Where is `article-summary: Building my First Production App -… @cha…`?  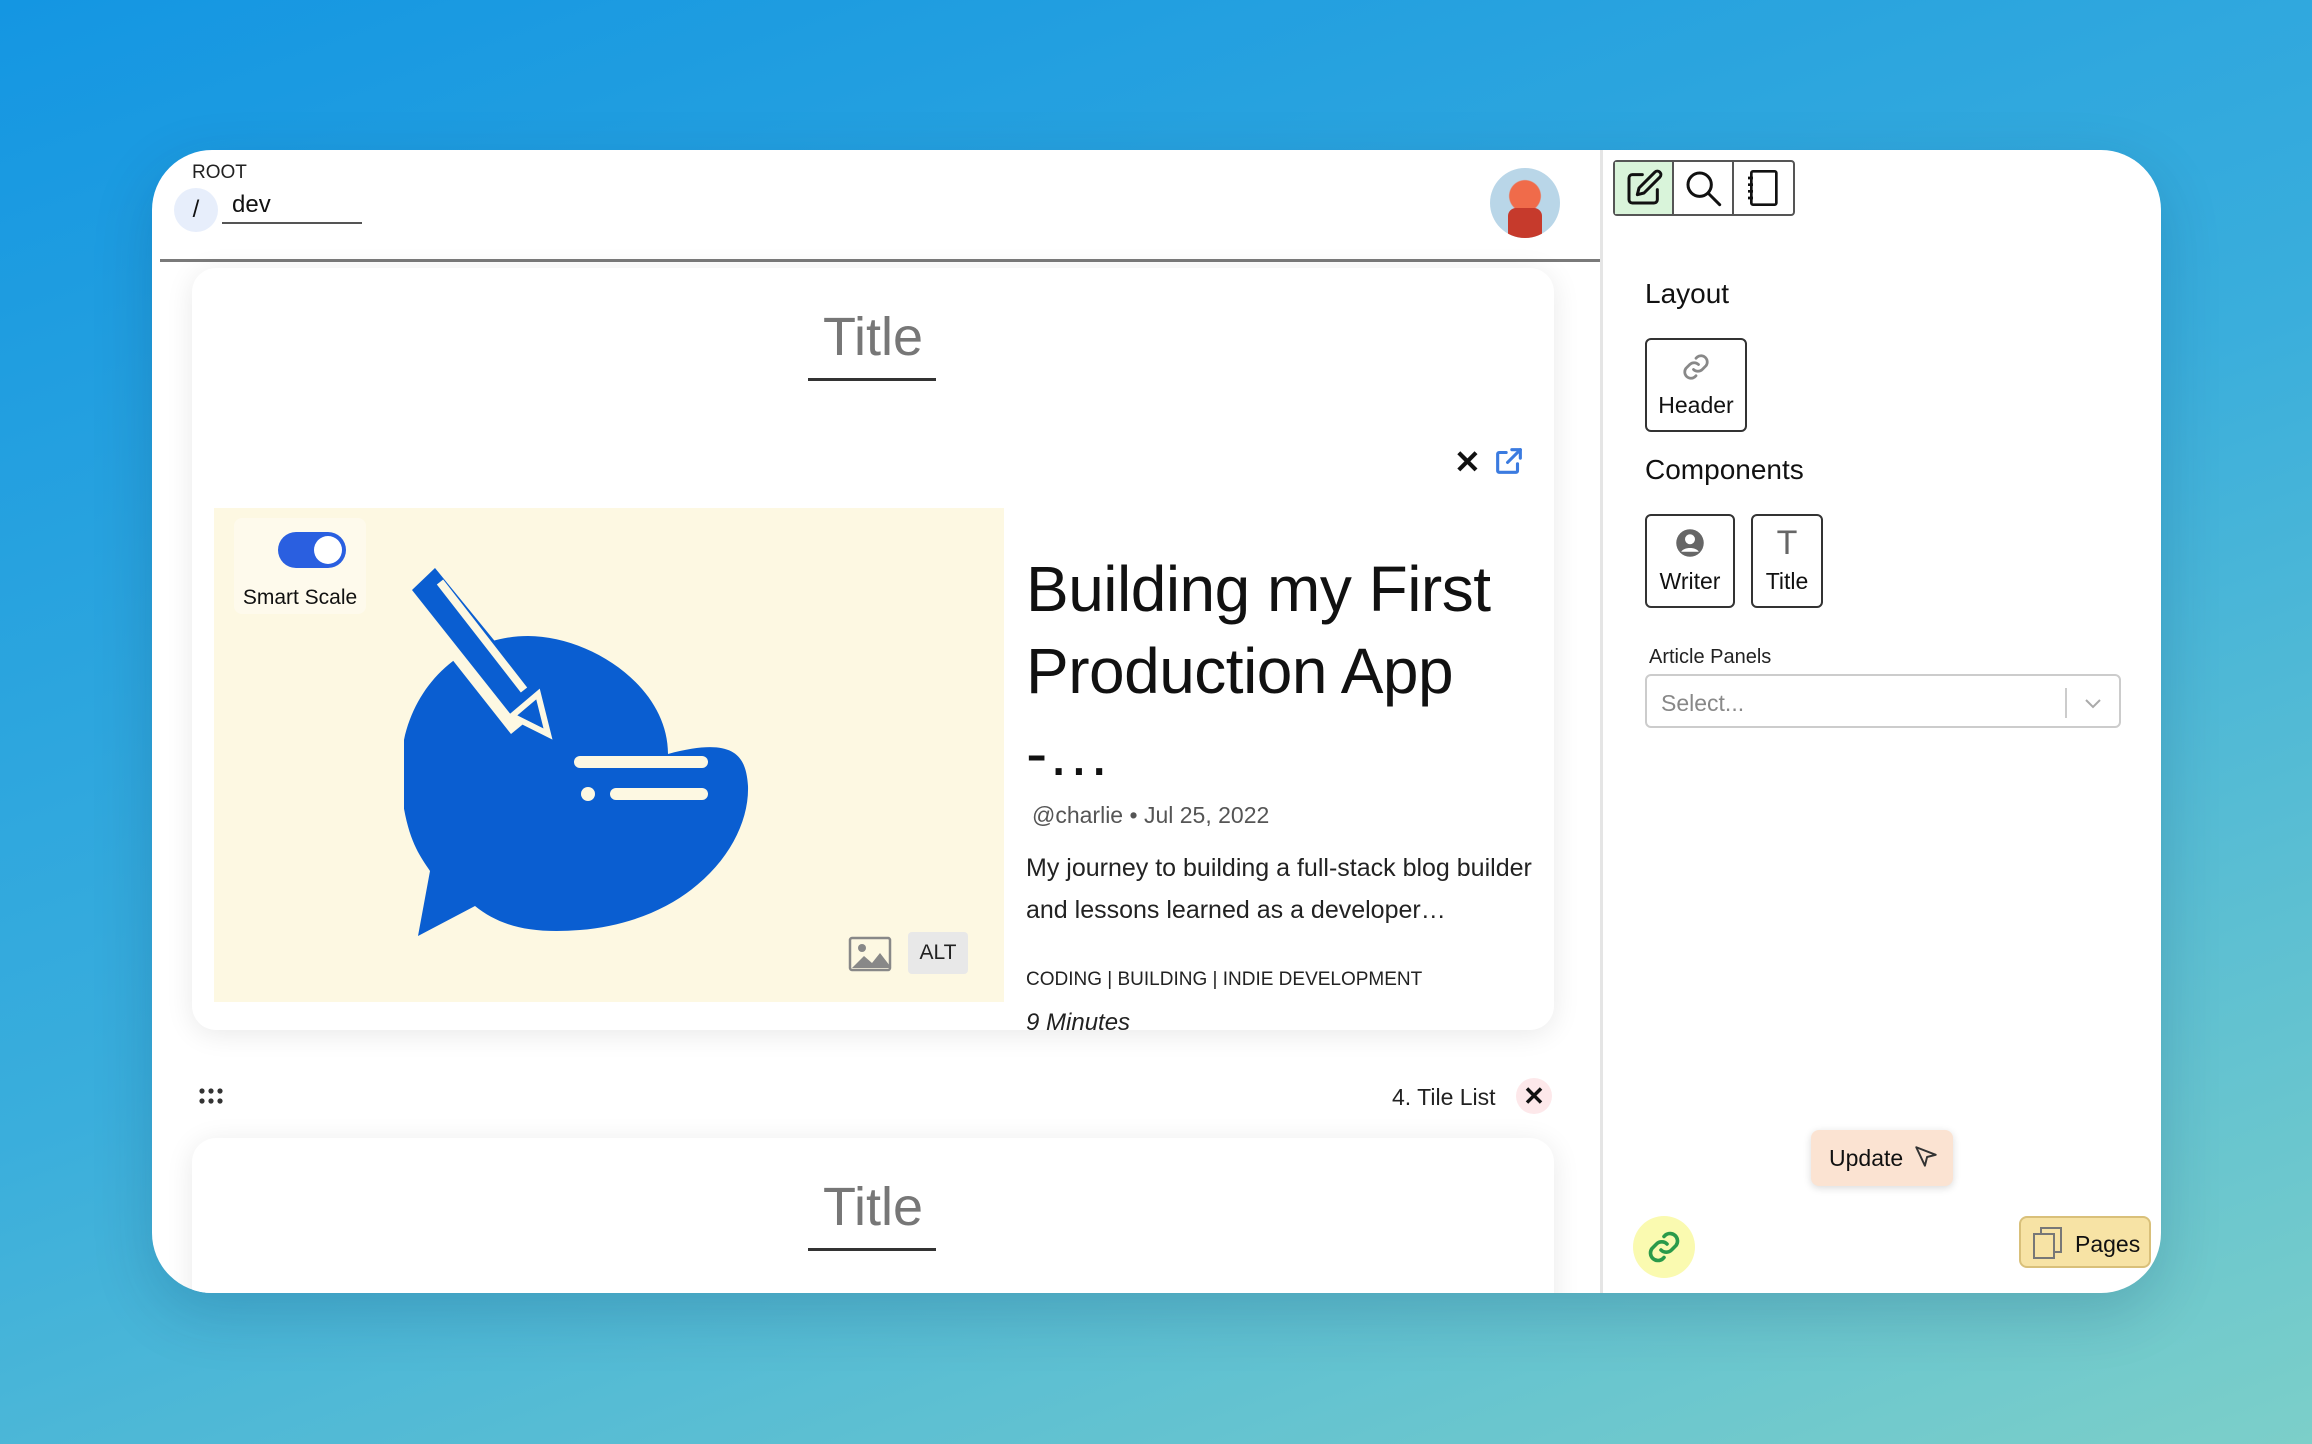 article-summary: Building my First Production App -… @cha… is located at coordinates (1286, 789).